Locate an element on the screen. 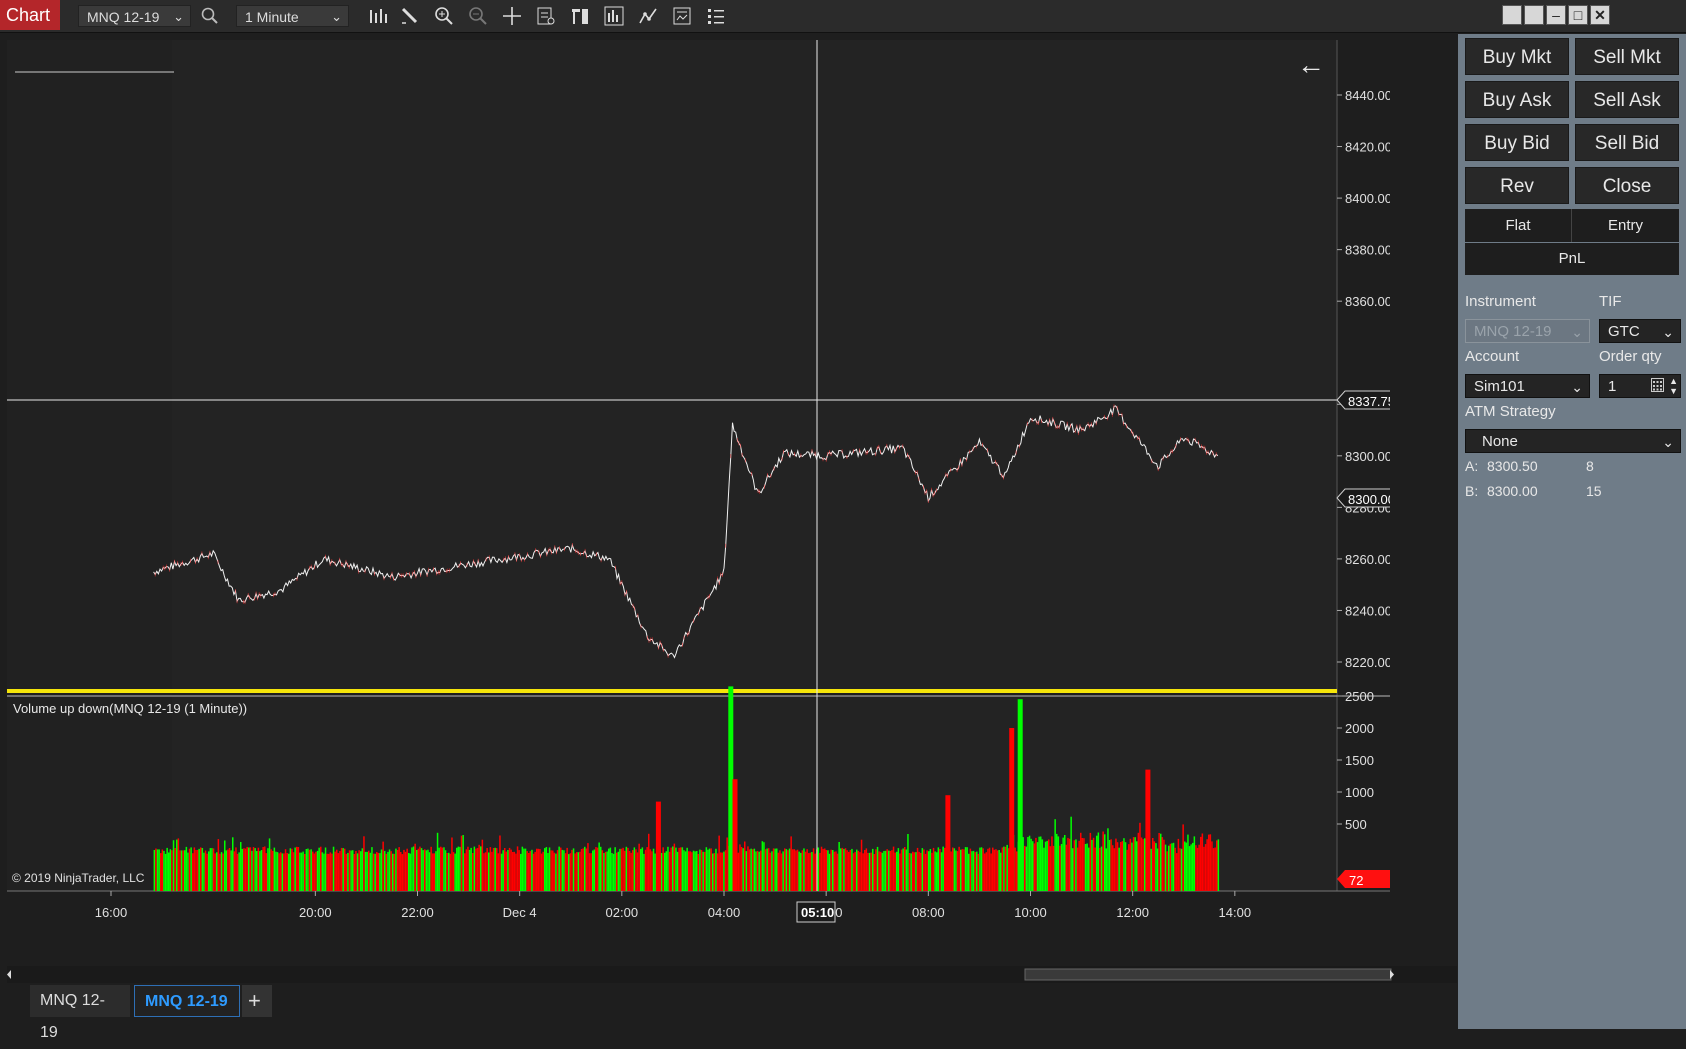 The image size is (1686, 1049). scroll-left-icon is located at coordinates (9, 974).